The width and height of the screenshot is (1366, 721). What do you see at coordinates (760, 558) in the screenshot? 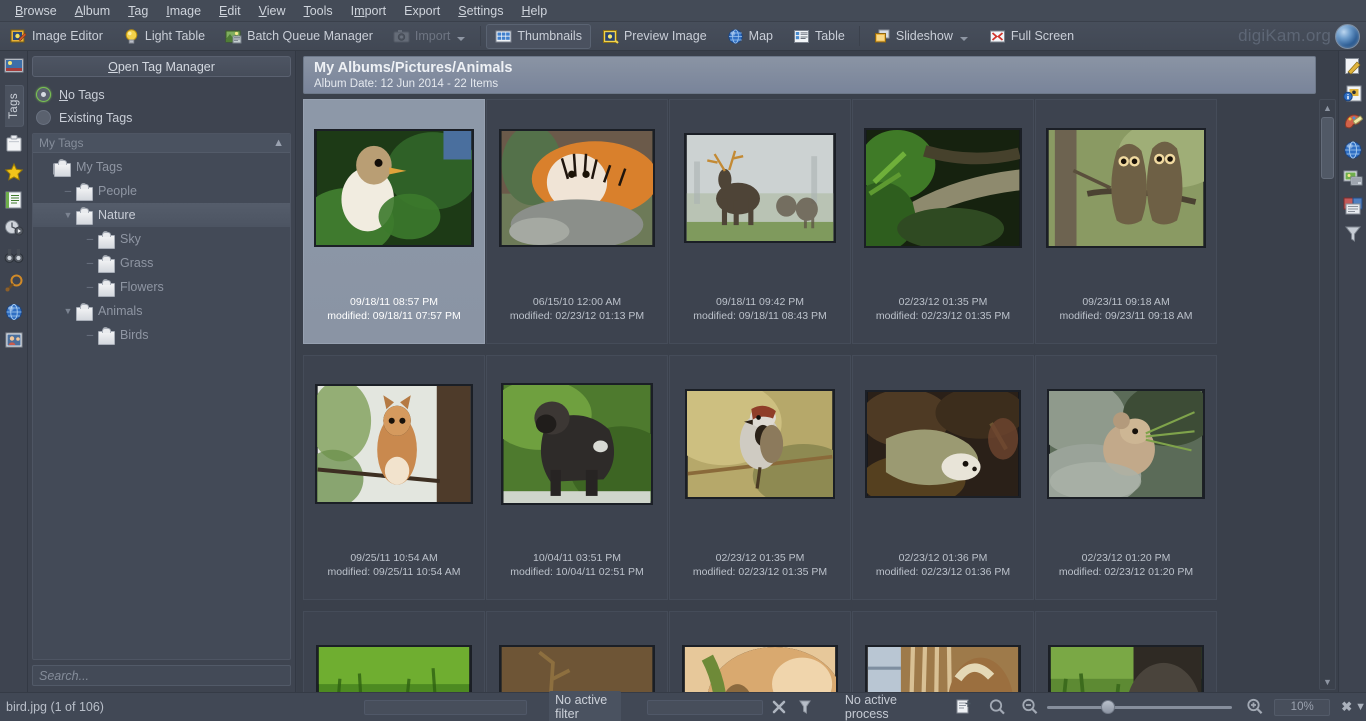
I see `thumbnail-date: 02/23/12 01:35 PM` at bounding box center [760, 558].